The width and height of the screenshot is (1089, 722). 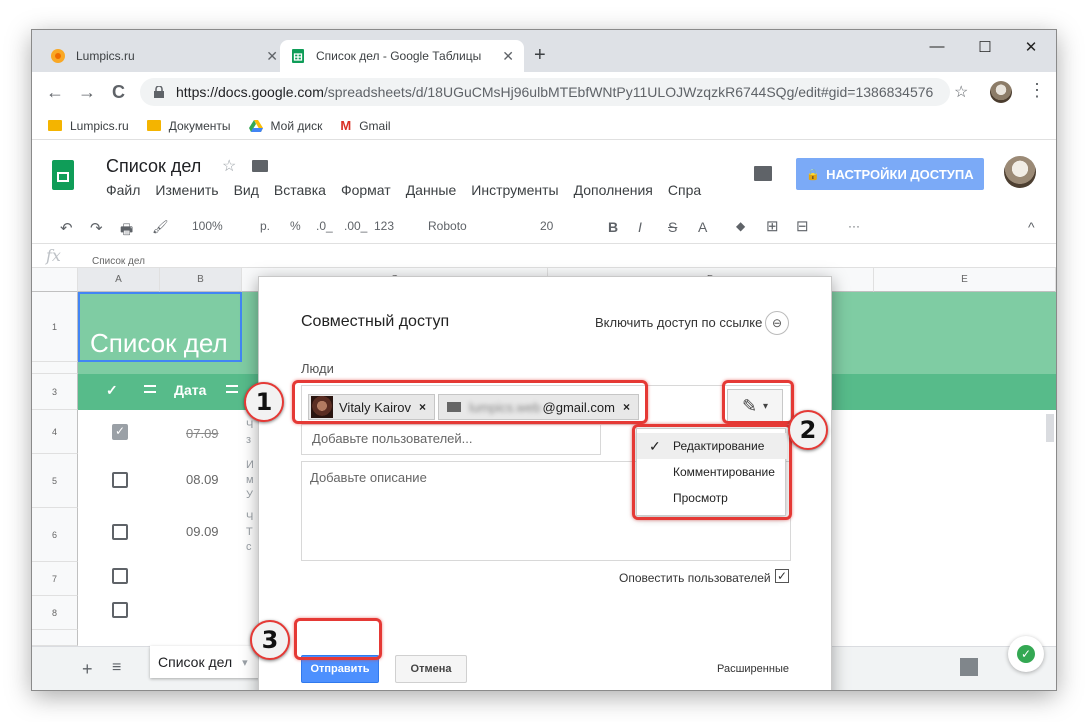 I want to click on tab-lumpics: Lumpics.ru ✕, so click(x=164, y=56).